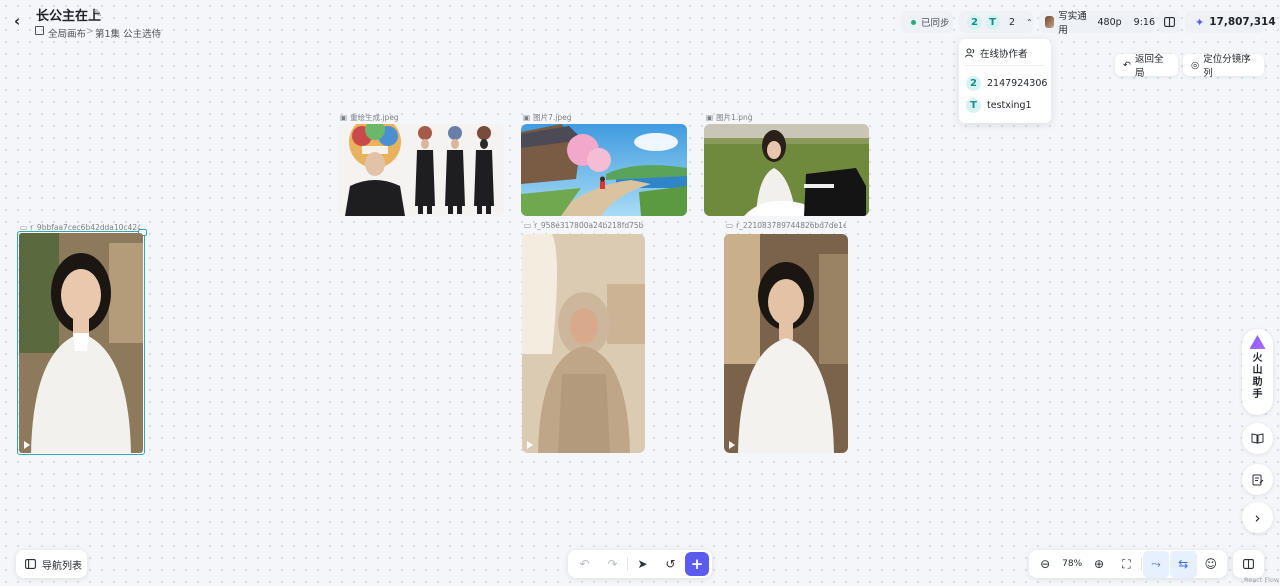 This screenshot has height=586, width=1280. I want to click on assistant-label: 火山助手, so click(1257, 376).